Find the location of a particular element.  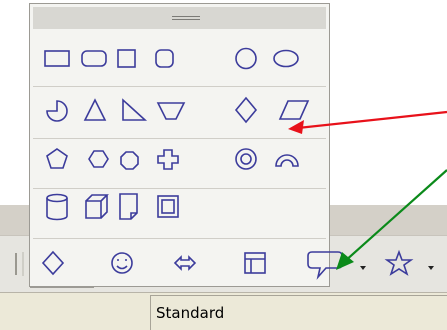

ring-inner-icon is located at coordinates (246, 159).